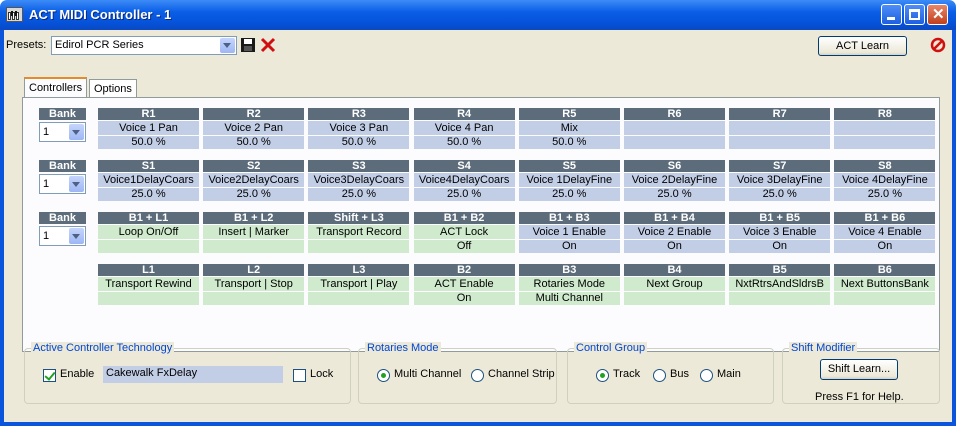 The height and width of the screenshot is (426, 956). I want to click on controller-cell: R7, so click(780, 128).